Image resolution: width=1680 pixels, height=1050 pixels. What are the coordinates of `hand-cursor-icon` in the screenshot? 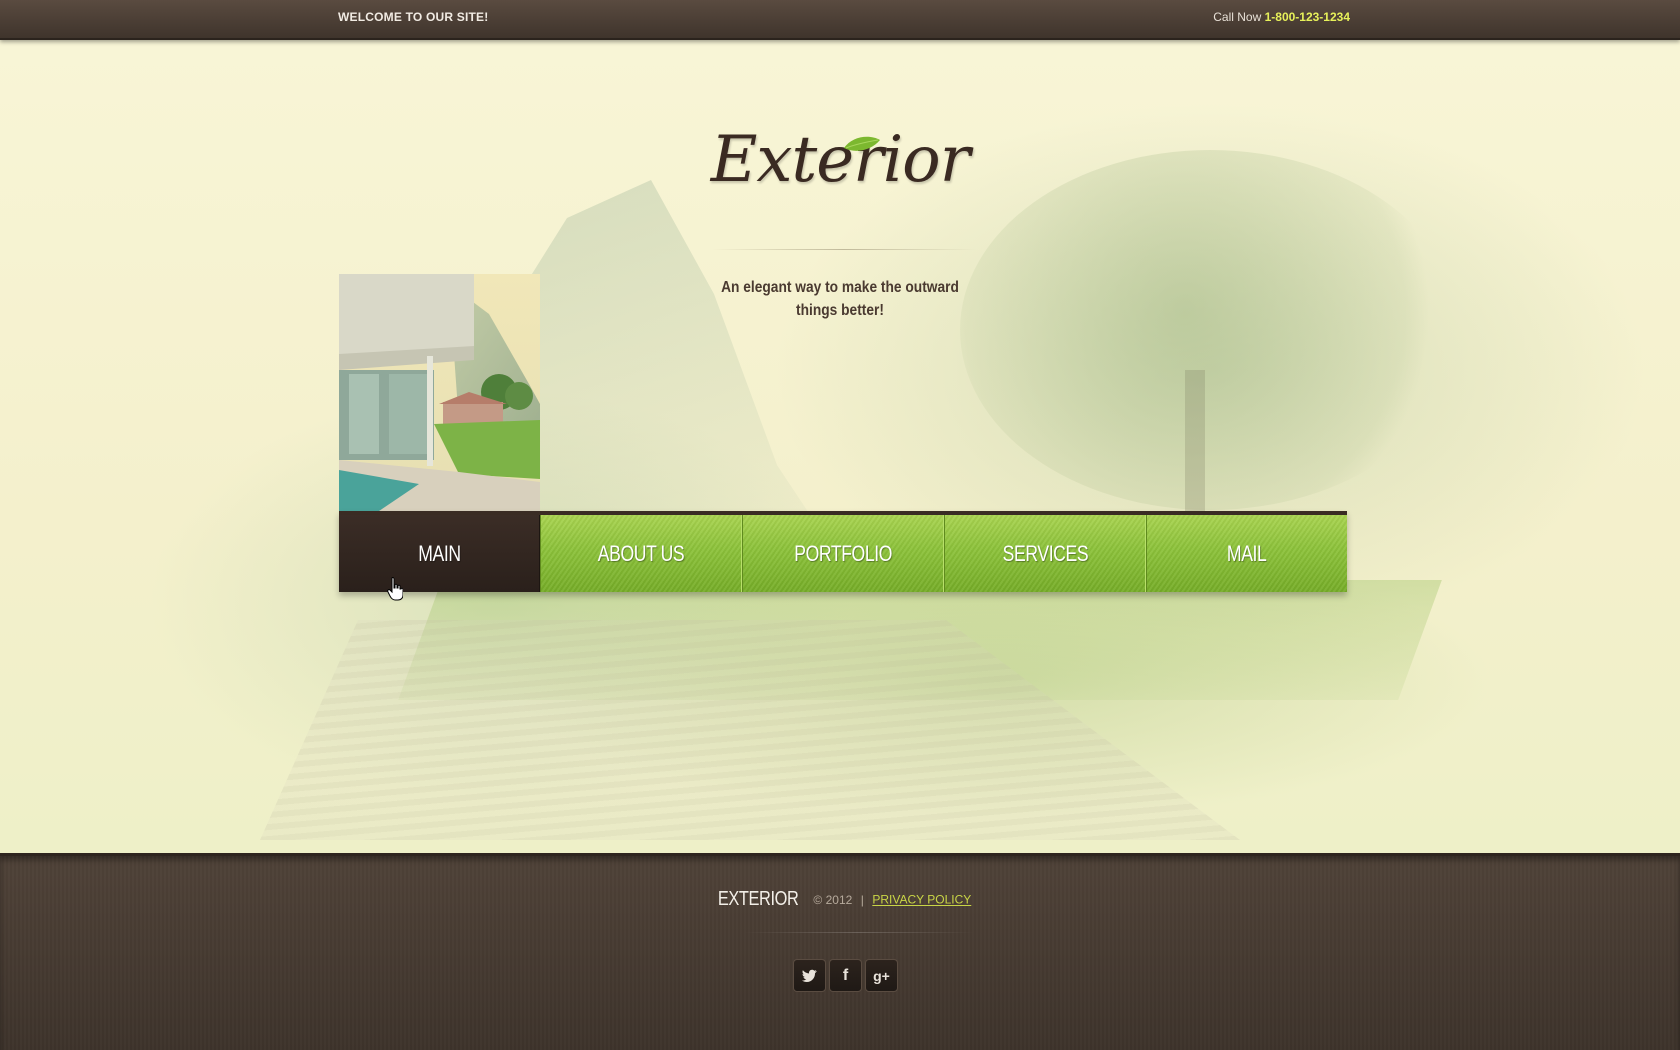 It's located at (395, 589).